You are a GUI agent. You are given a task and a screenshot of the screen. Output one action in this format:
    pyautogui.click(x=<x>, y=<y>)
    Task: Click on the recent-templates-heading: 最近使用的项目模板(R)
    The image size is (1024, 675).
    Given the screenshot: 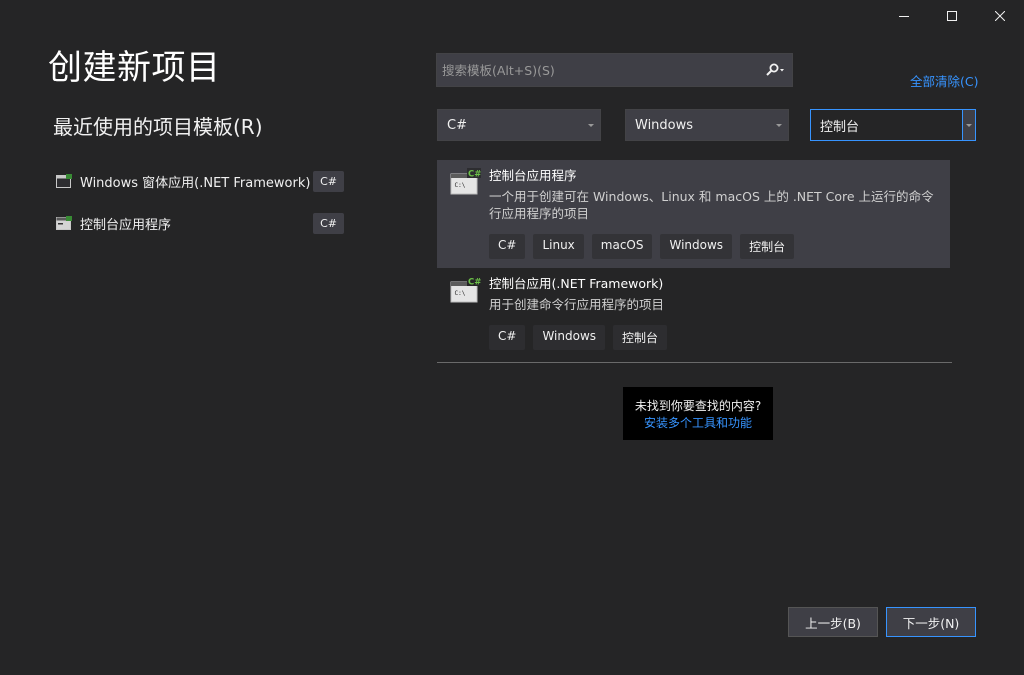 What is the action you would take?
    pyautogui.click(x=158, y=127)
    